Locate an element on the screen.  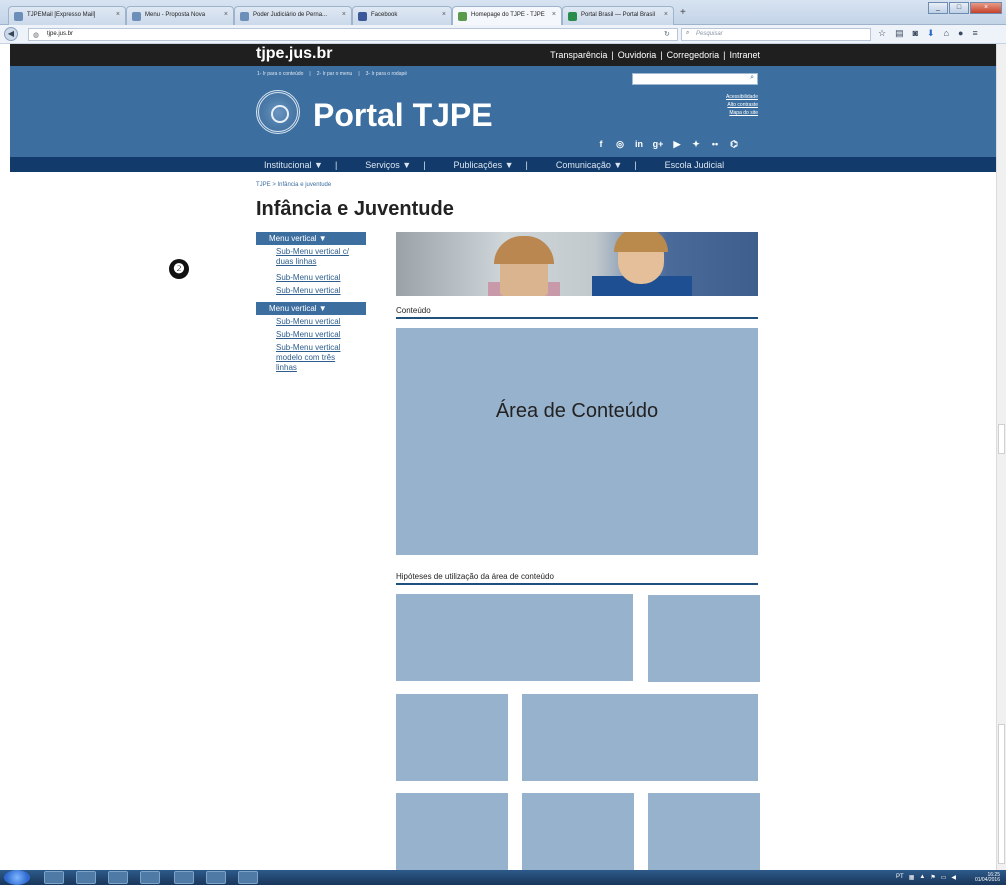
mail-favicon-icon is located at coordinates (18, 16).